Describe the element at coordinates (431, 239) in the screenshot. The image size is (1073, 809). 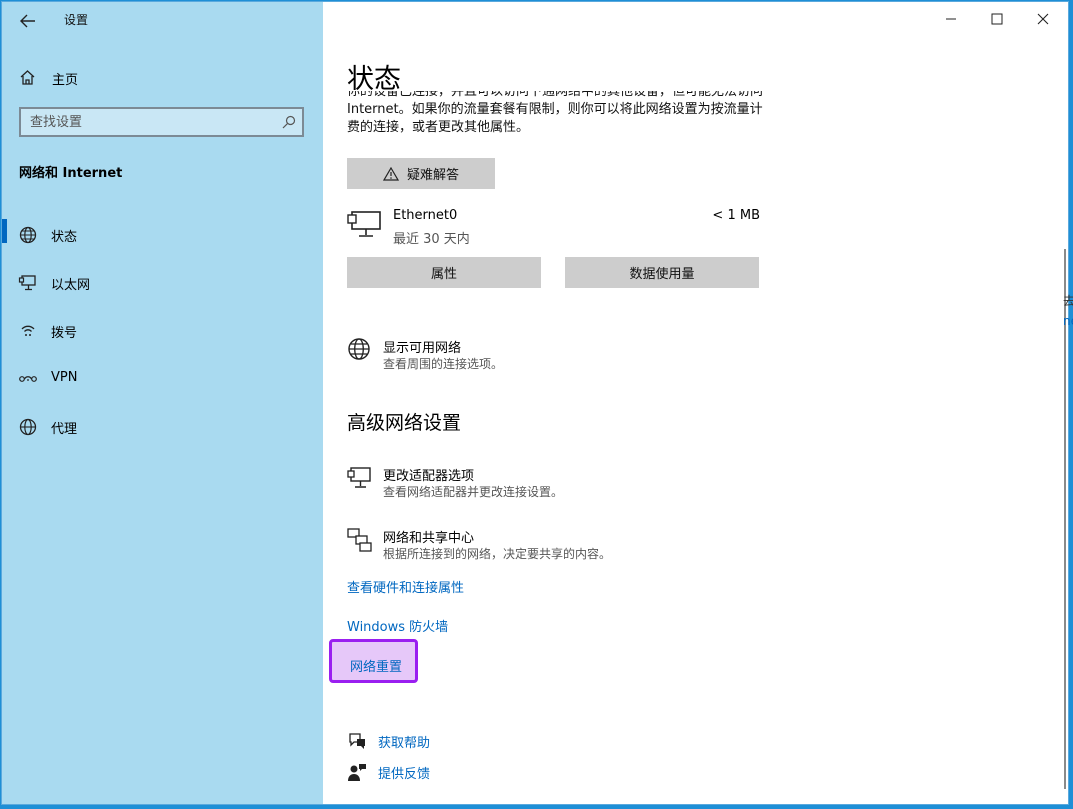
I see `ethernet-period: 最近 30 天内` at that location.